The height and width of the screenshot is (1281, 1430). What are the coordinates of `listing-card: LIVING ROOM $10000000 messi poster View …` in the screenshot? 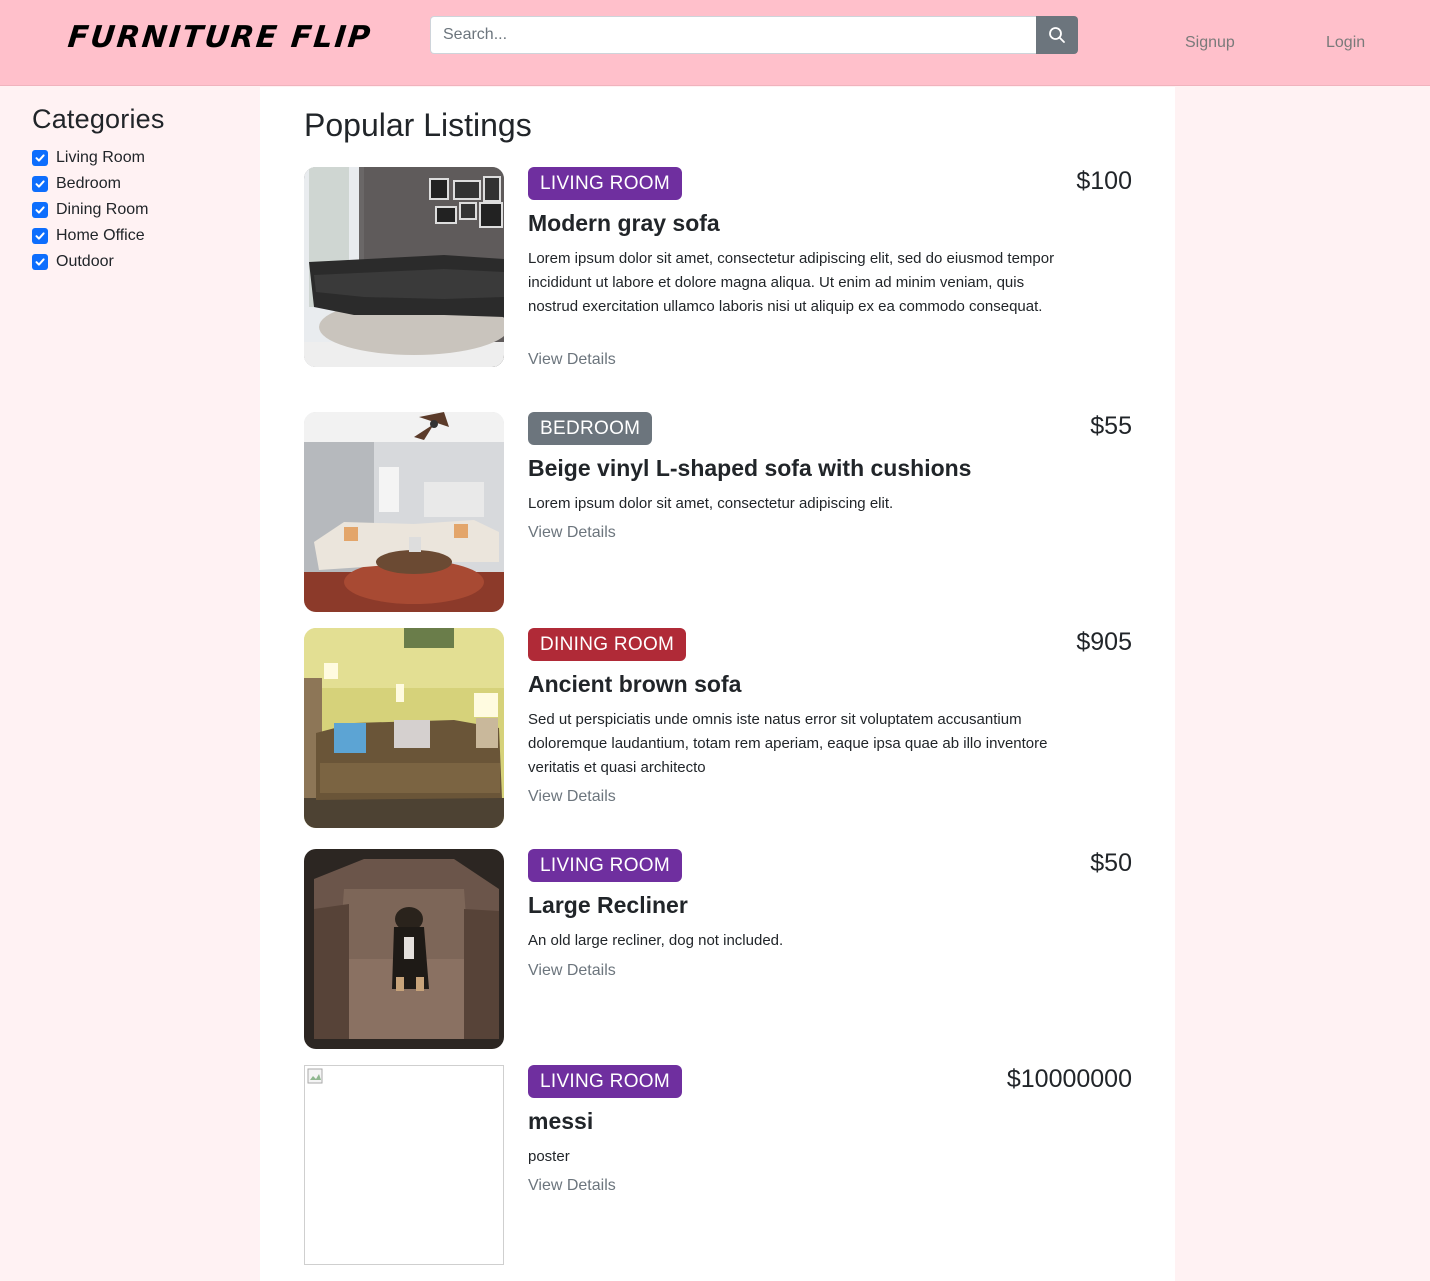 It's located at (718, 1165).